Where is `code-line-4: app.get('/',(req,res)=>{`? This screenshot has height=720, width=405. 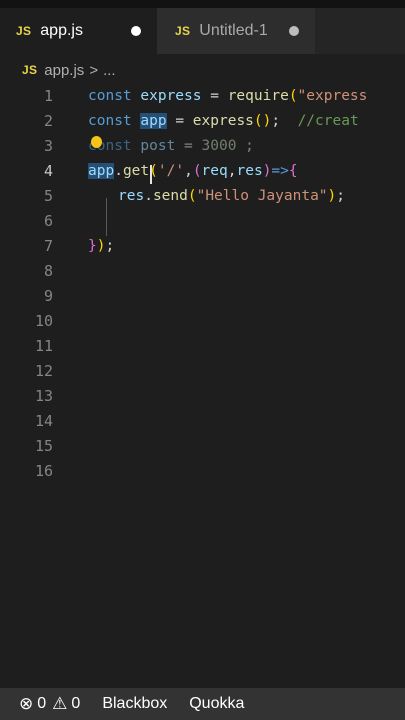 code-line-4: app.get('/',(req,res)=>{ is located at coordinates (193, 171).